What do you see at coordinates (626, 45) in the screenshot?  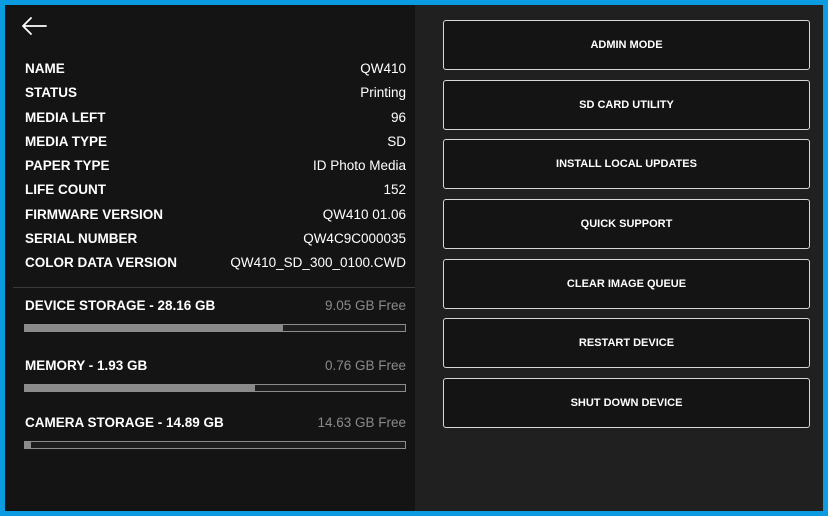 I see `admin-mode-button: ADMIN MODE` at bounding box center [626, 45].